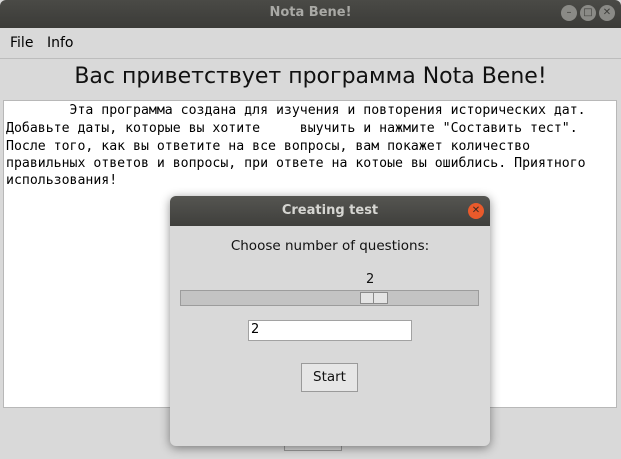 Image resolution: width=621 pixels, height=459 pixels. I want to click on slider-thumb, so click(374, 298).